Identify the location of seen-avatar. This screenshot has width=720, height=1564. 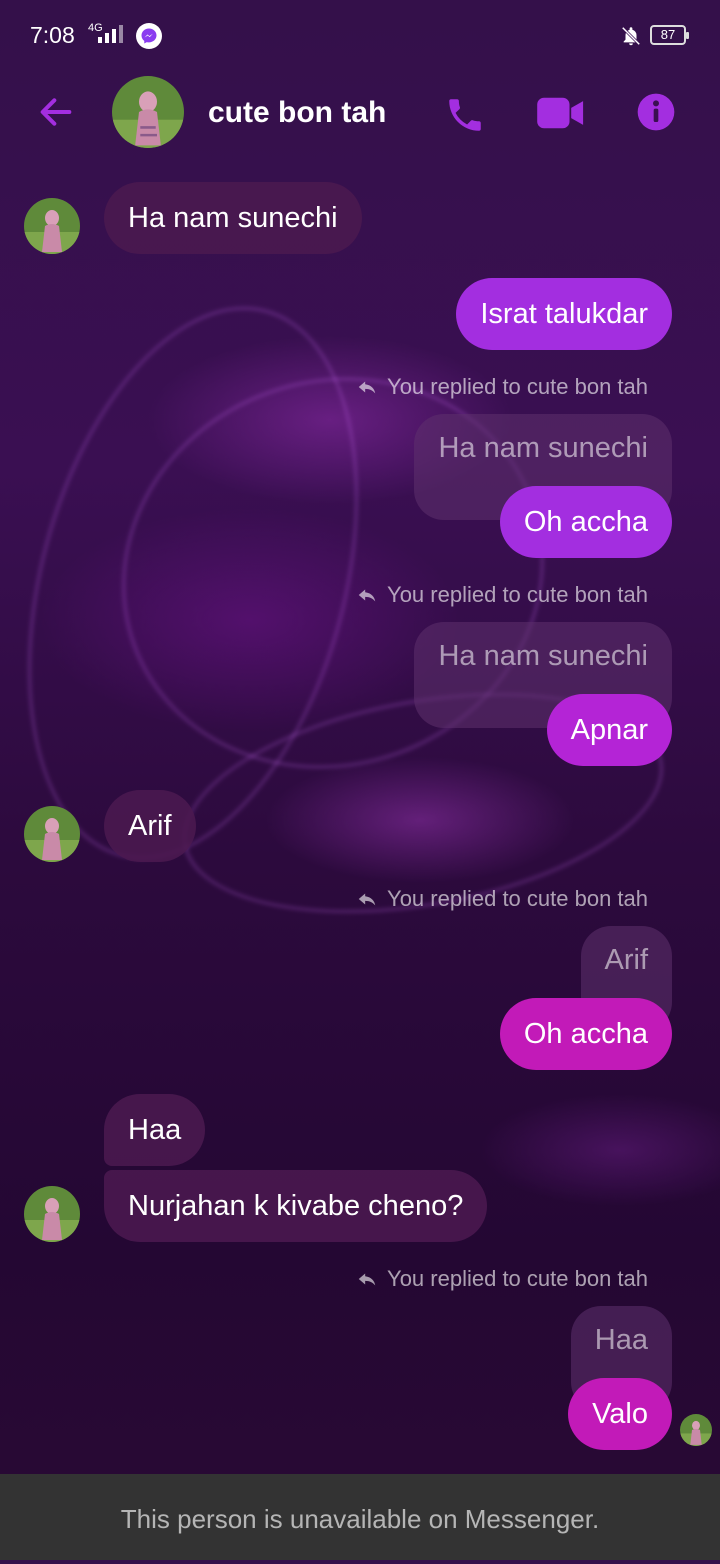
(696, 1430).